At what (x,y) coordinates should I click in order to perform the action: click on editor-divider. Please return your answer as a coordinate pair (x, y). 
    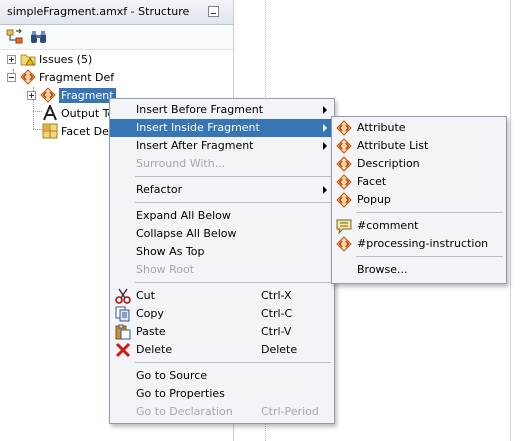
    Looking at the image, I should click on (510, 220).